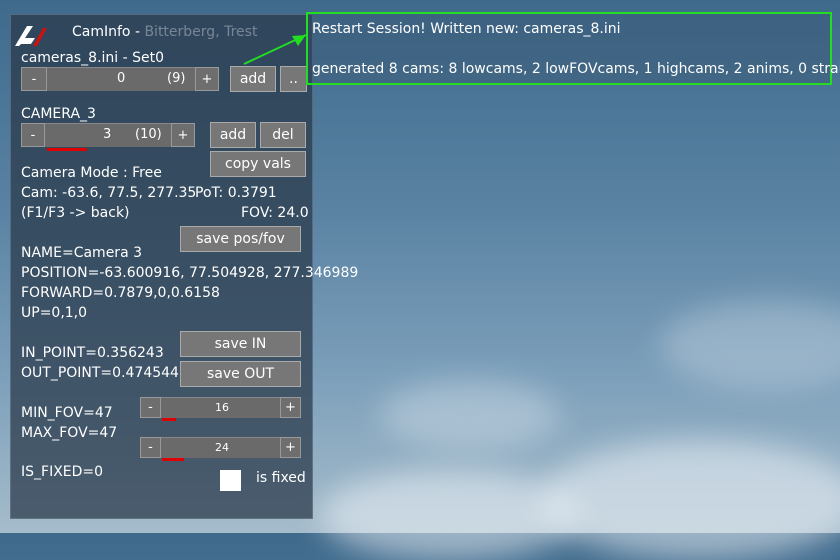 The image size is (840, 560). I want to click on set-count: (9), so click(176, 78).